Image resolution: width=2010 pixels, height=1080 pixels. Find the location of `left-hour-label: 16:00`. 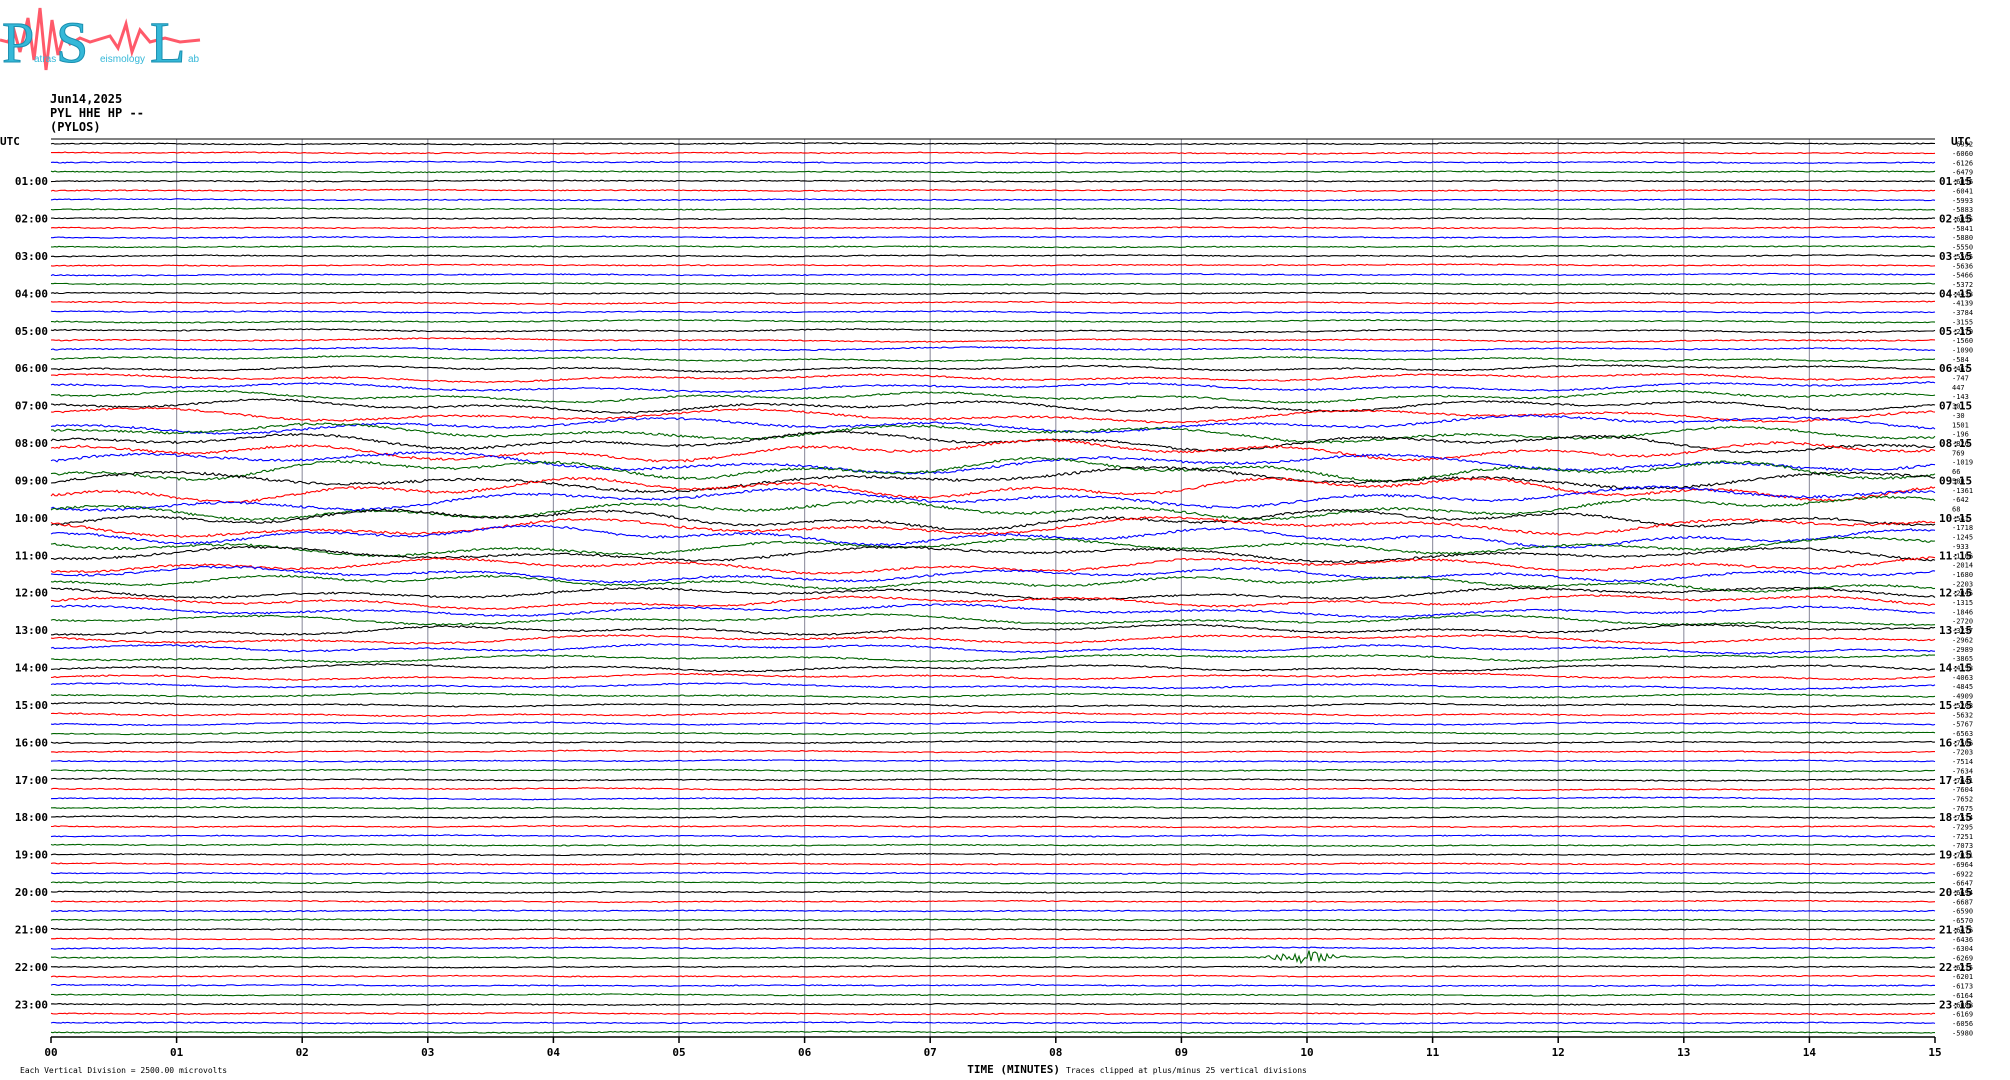

left-hour-label: 16:00 is located at coordinates (31, 742).